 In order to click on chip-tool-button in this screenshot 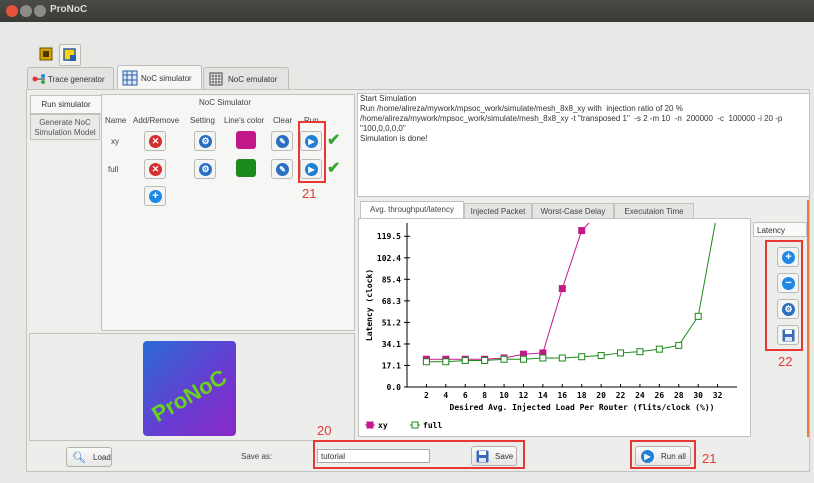, I will do `click(46, 54)`.